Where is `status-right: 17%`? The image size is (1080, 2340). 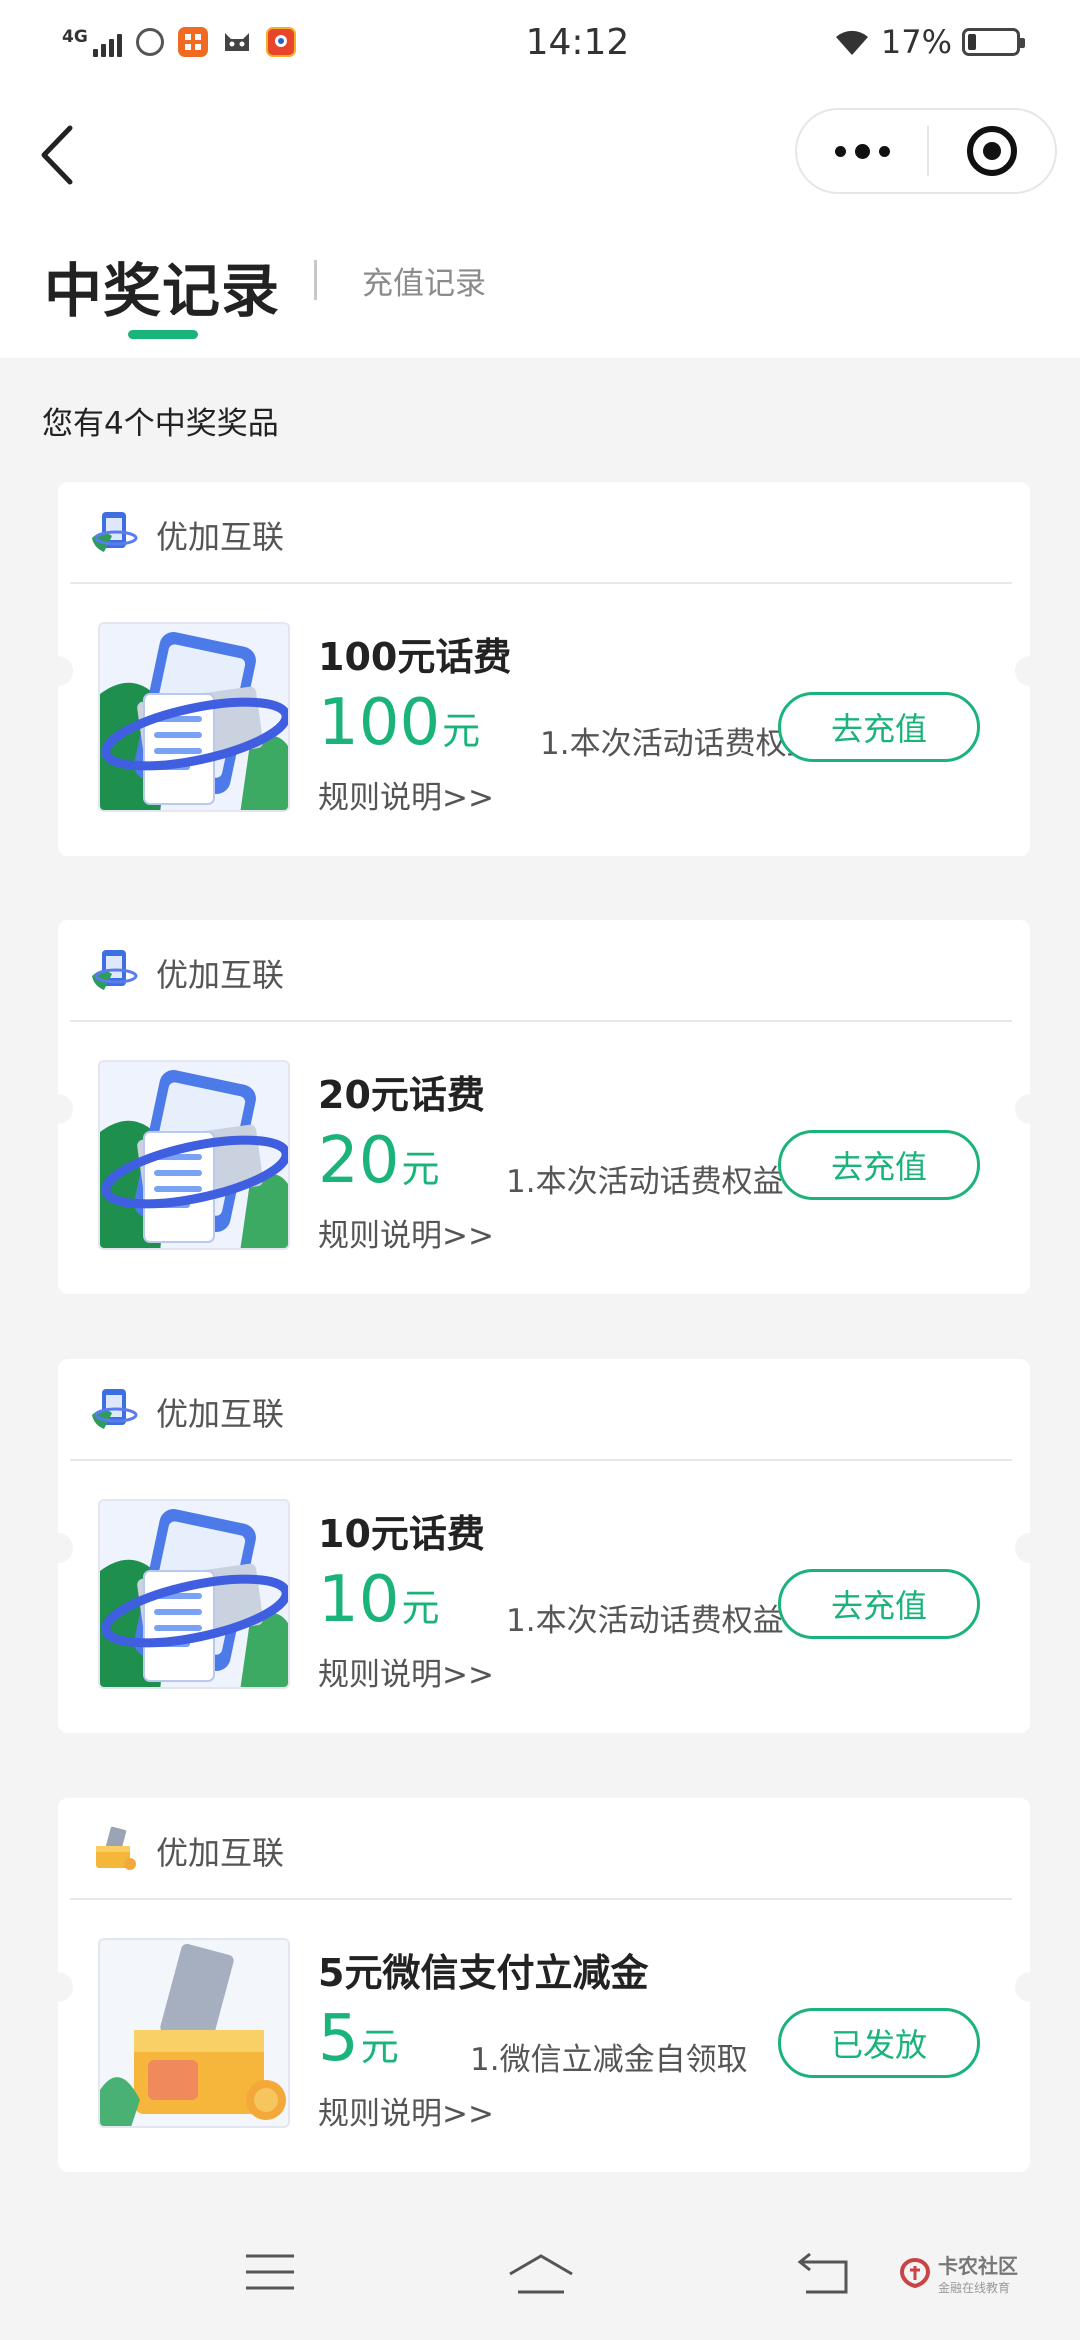 status-right: 17% is located at coordinates (929, 42).